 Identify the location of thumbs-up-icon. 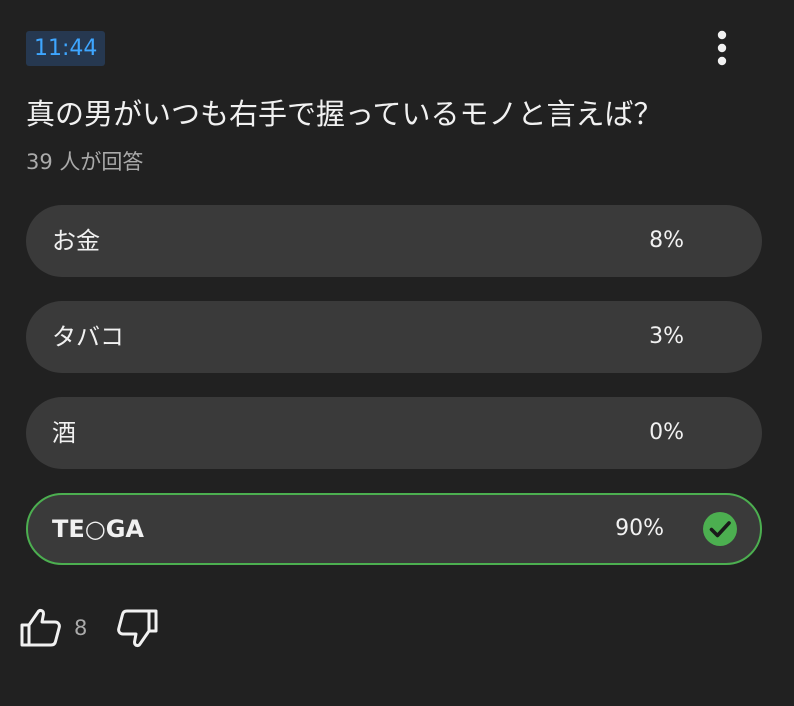
(40, 627).